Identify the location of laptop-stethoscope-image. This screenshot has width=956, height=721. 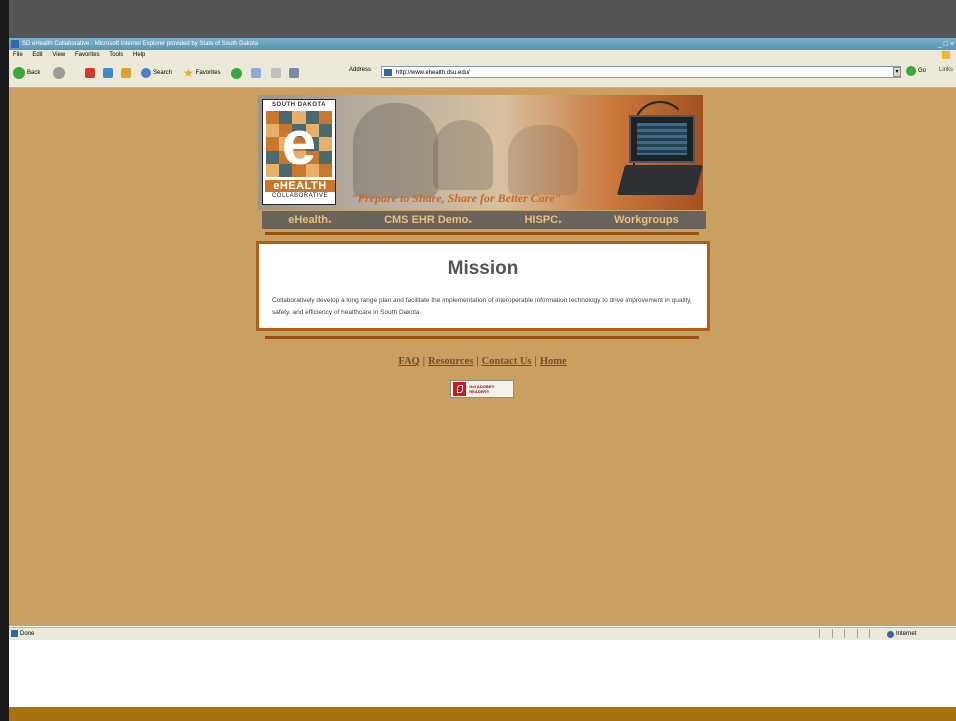
(659, 151).